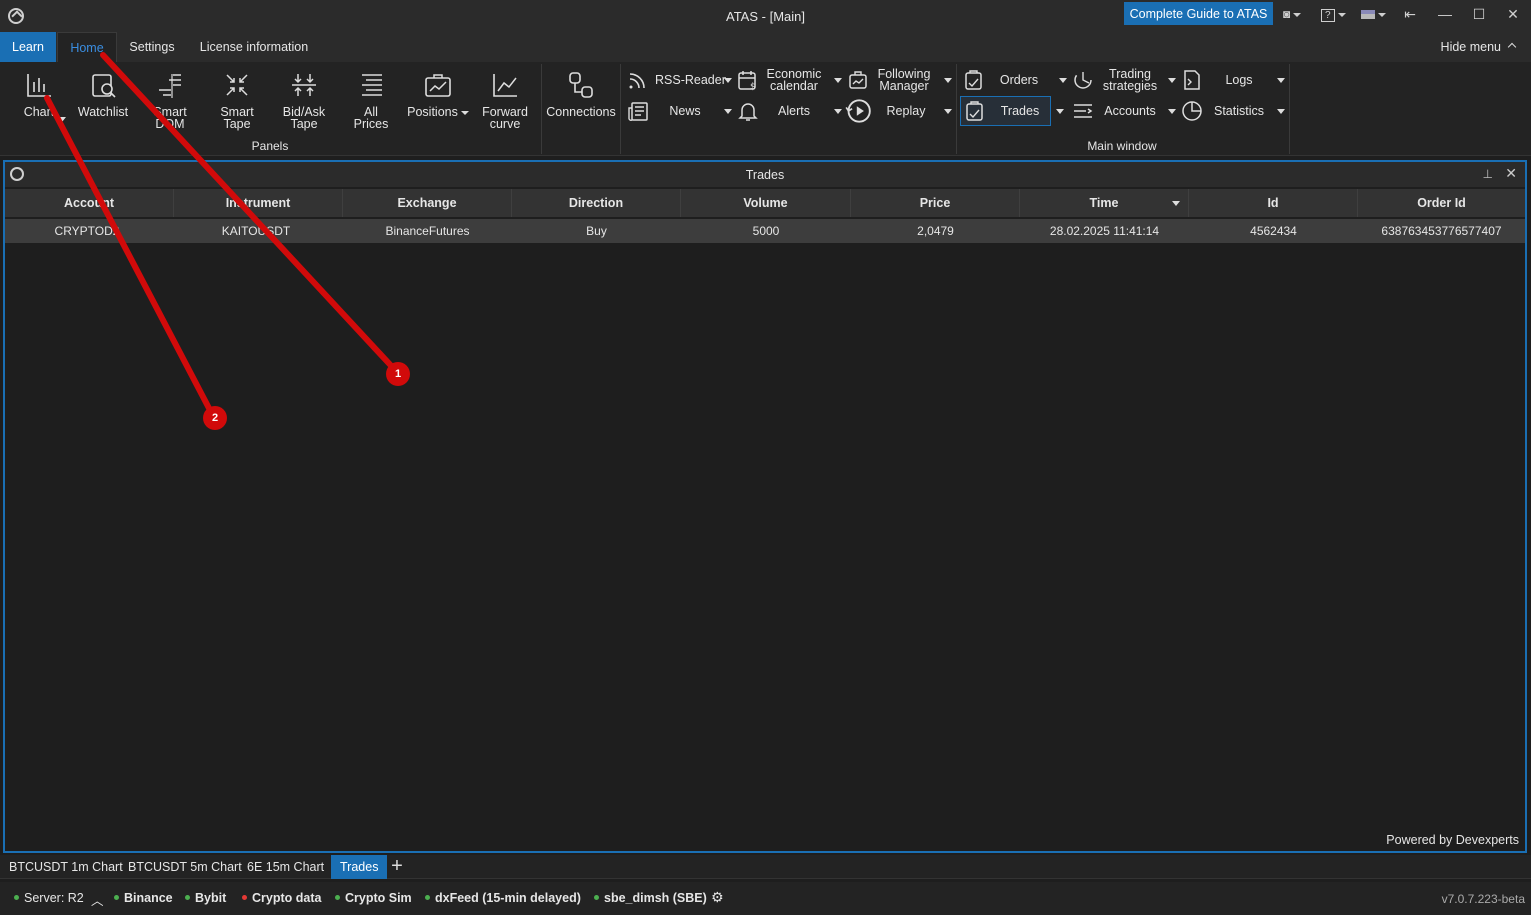  What do you see at coordinates (581, 102) in the screenshot?
I see `connections-button: Connections` at bounding box center [581, 102].